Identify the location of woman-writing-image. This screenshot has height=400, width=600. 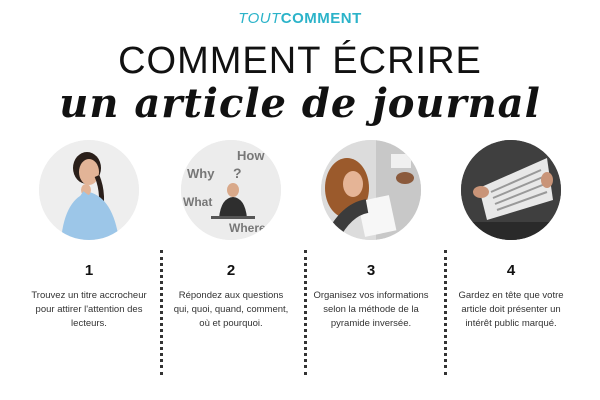
(371, 190).